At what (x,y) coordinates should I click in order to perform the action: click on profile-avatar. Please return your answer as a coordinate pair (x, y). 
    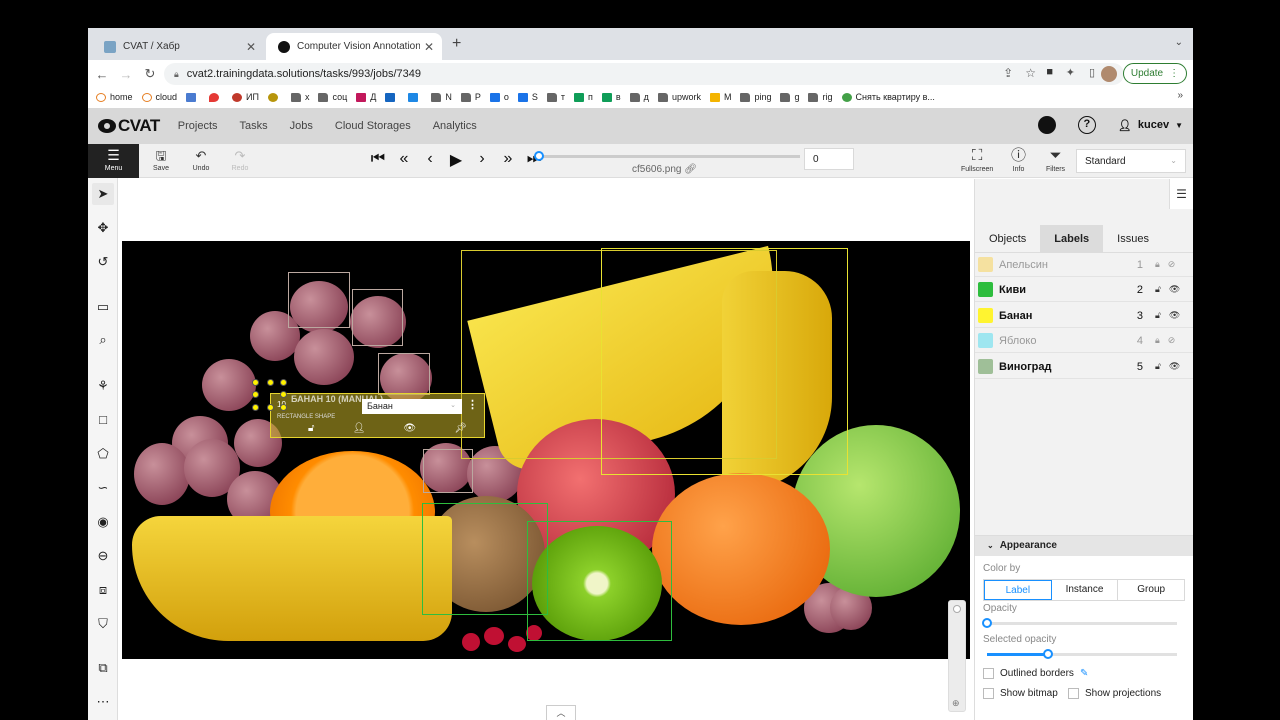
    Looking at the image, I should click on (1109, 74).